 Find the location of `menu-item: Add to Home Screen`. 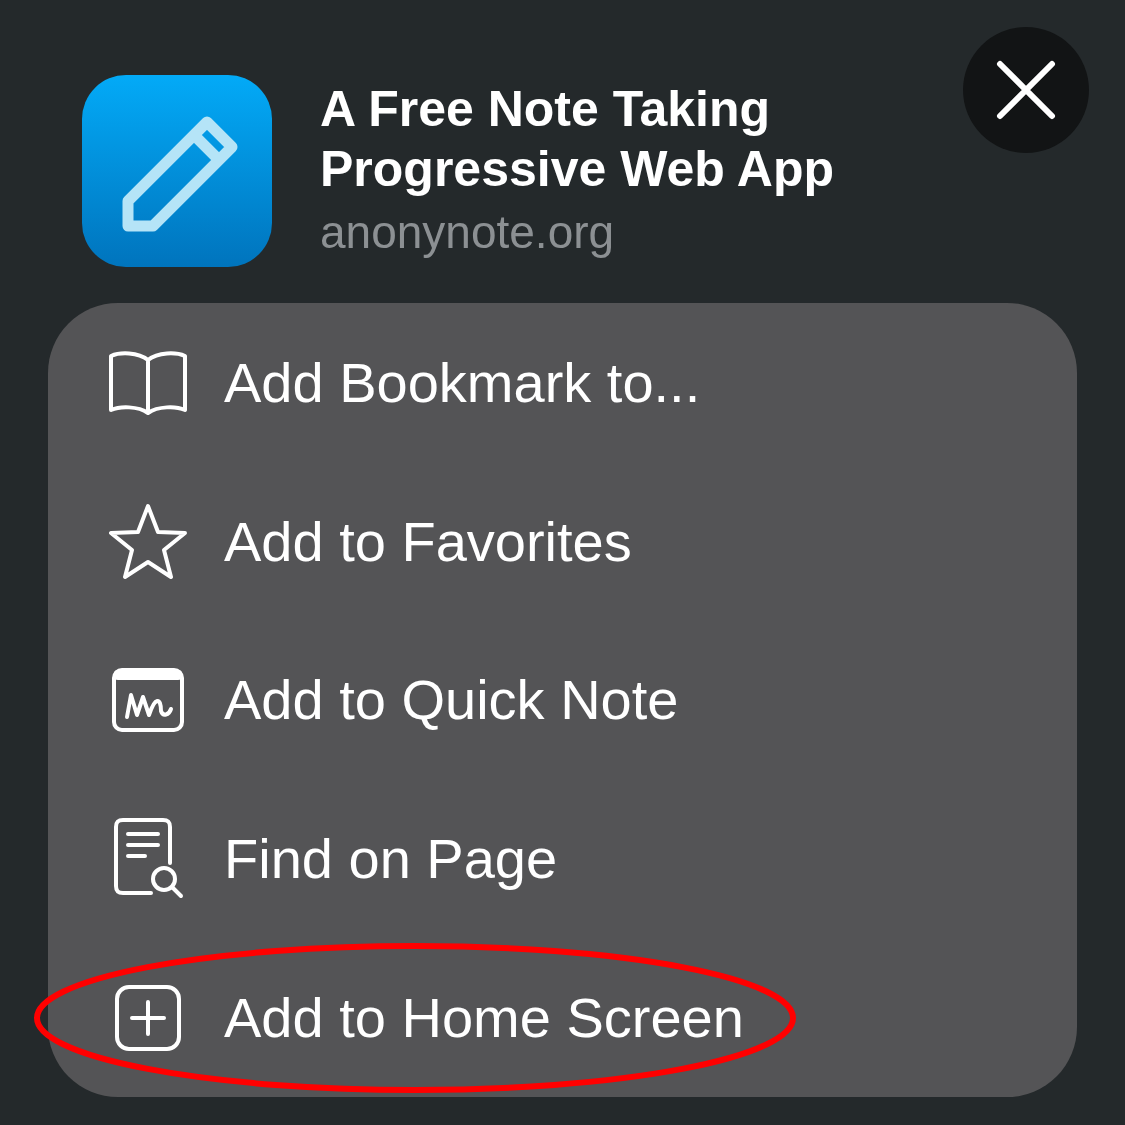

menu-item: Add to Home Screen is located at coordinates (562, 1017).